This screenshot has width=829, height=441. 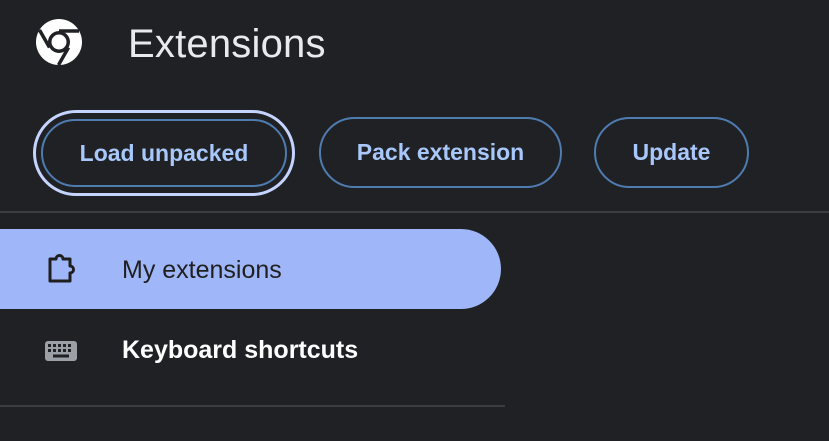 I want to click on update-button: Update, so click(x=671, y=152).